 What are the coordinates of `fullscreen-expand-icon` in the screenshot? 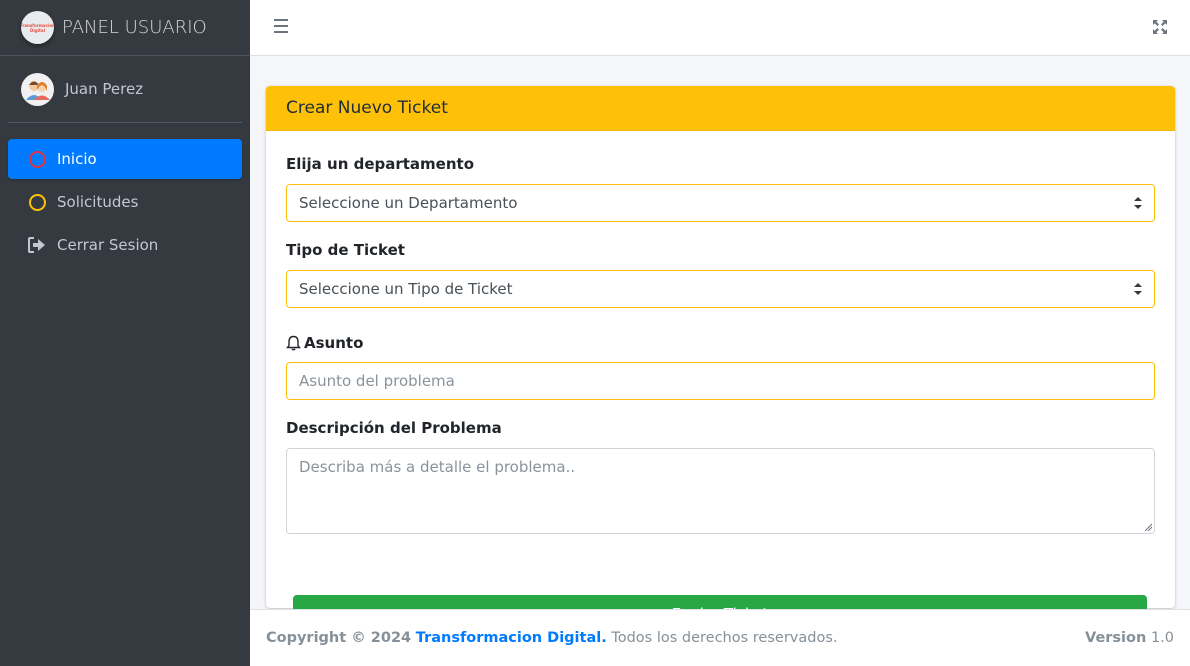 It's located at (1160, 27).